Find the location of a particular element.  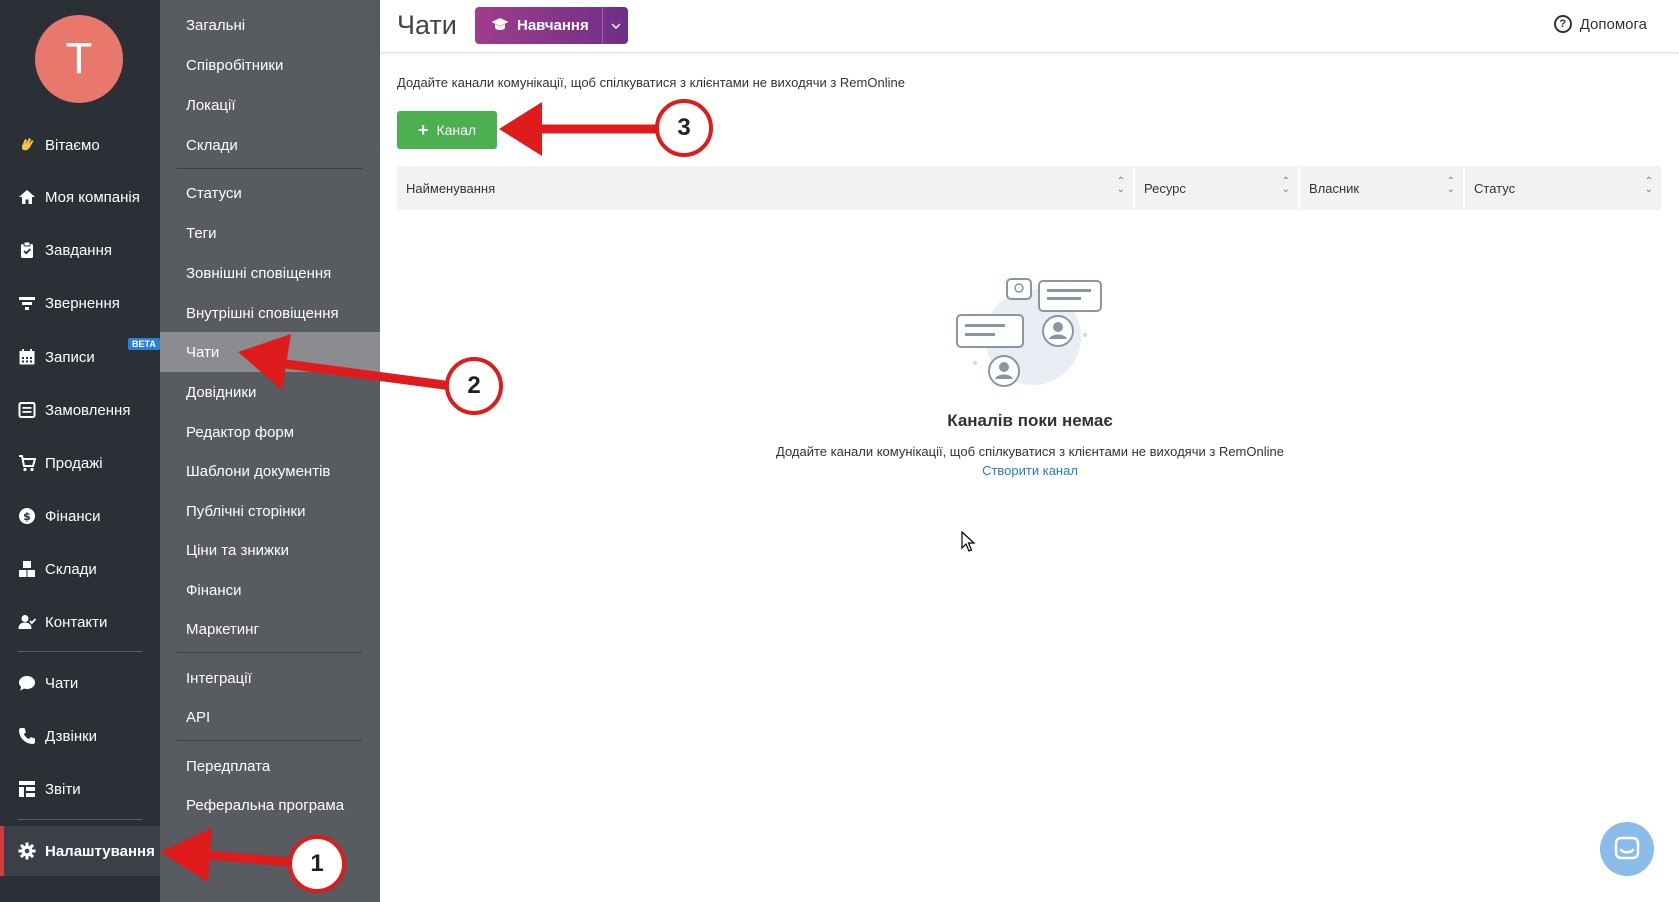

settings-item-subscription: Передплата is located at coordinates (270, 766).